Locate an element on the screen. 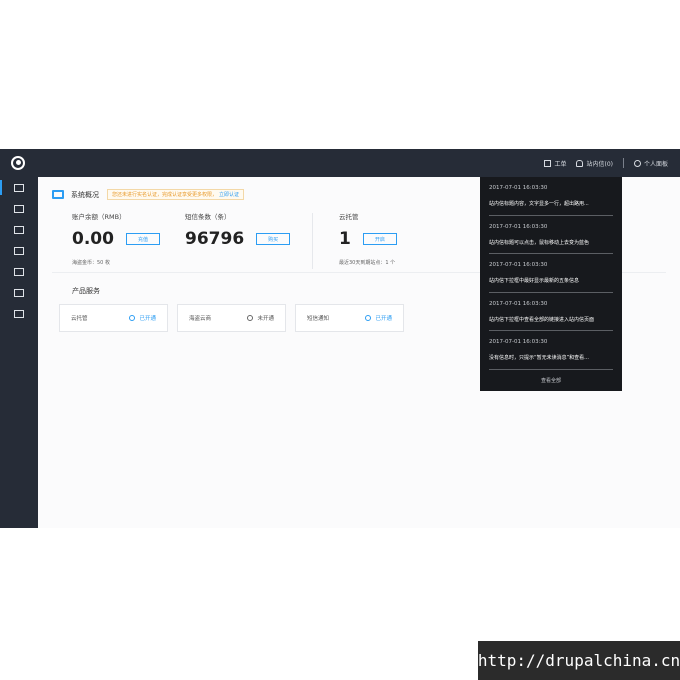 Image resolution: width=680 pixels, height=680 pixels. messages-link: 站内信(0) is located at coordinates (594, 163).